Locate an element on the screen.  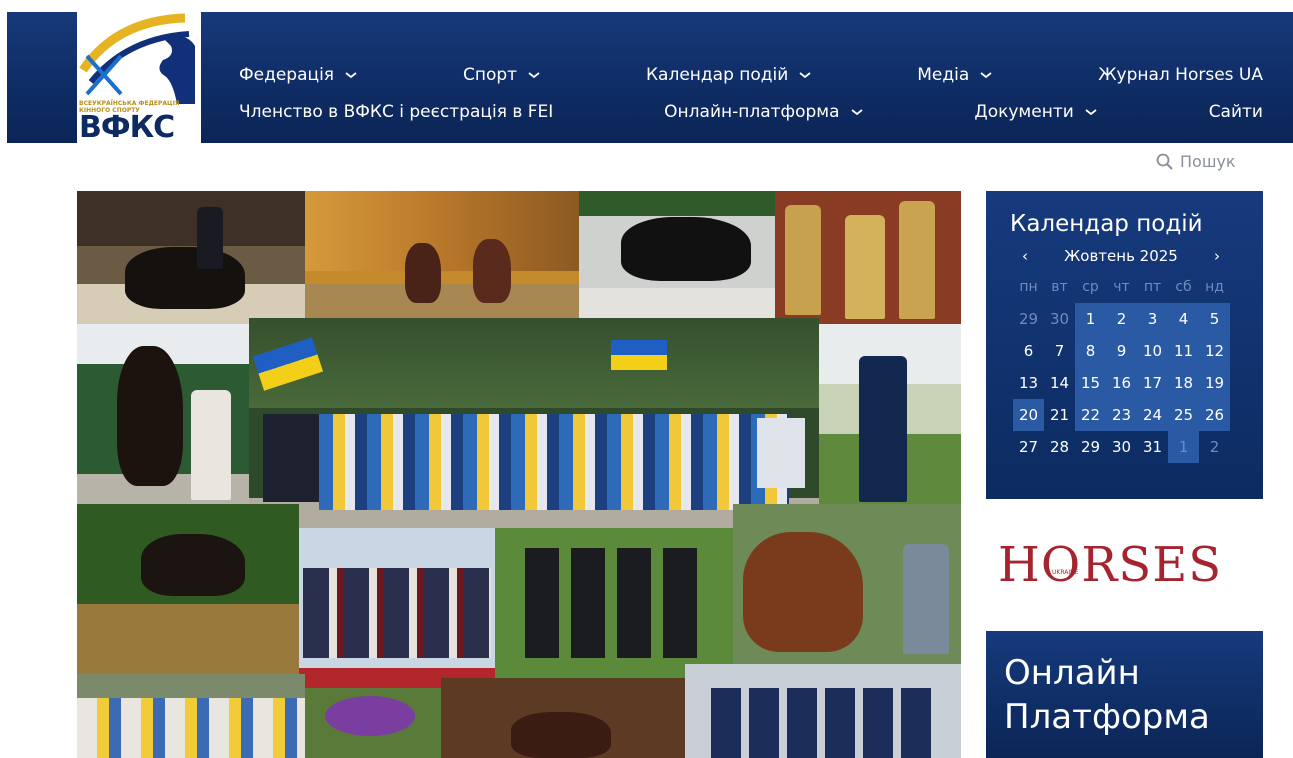
nav-item-label: Медіа is located at coordinates (943, 75).